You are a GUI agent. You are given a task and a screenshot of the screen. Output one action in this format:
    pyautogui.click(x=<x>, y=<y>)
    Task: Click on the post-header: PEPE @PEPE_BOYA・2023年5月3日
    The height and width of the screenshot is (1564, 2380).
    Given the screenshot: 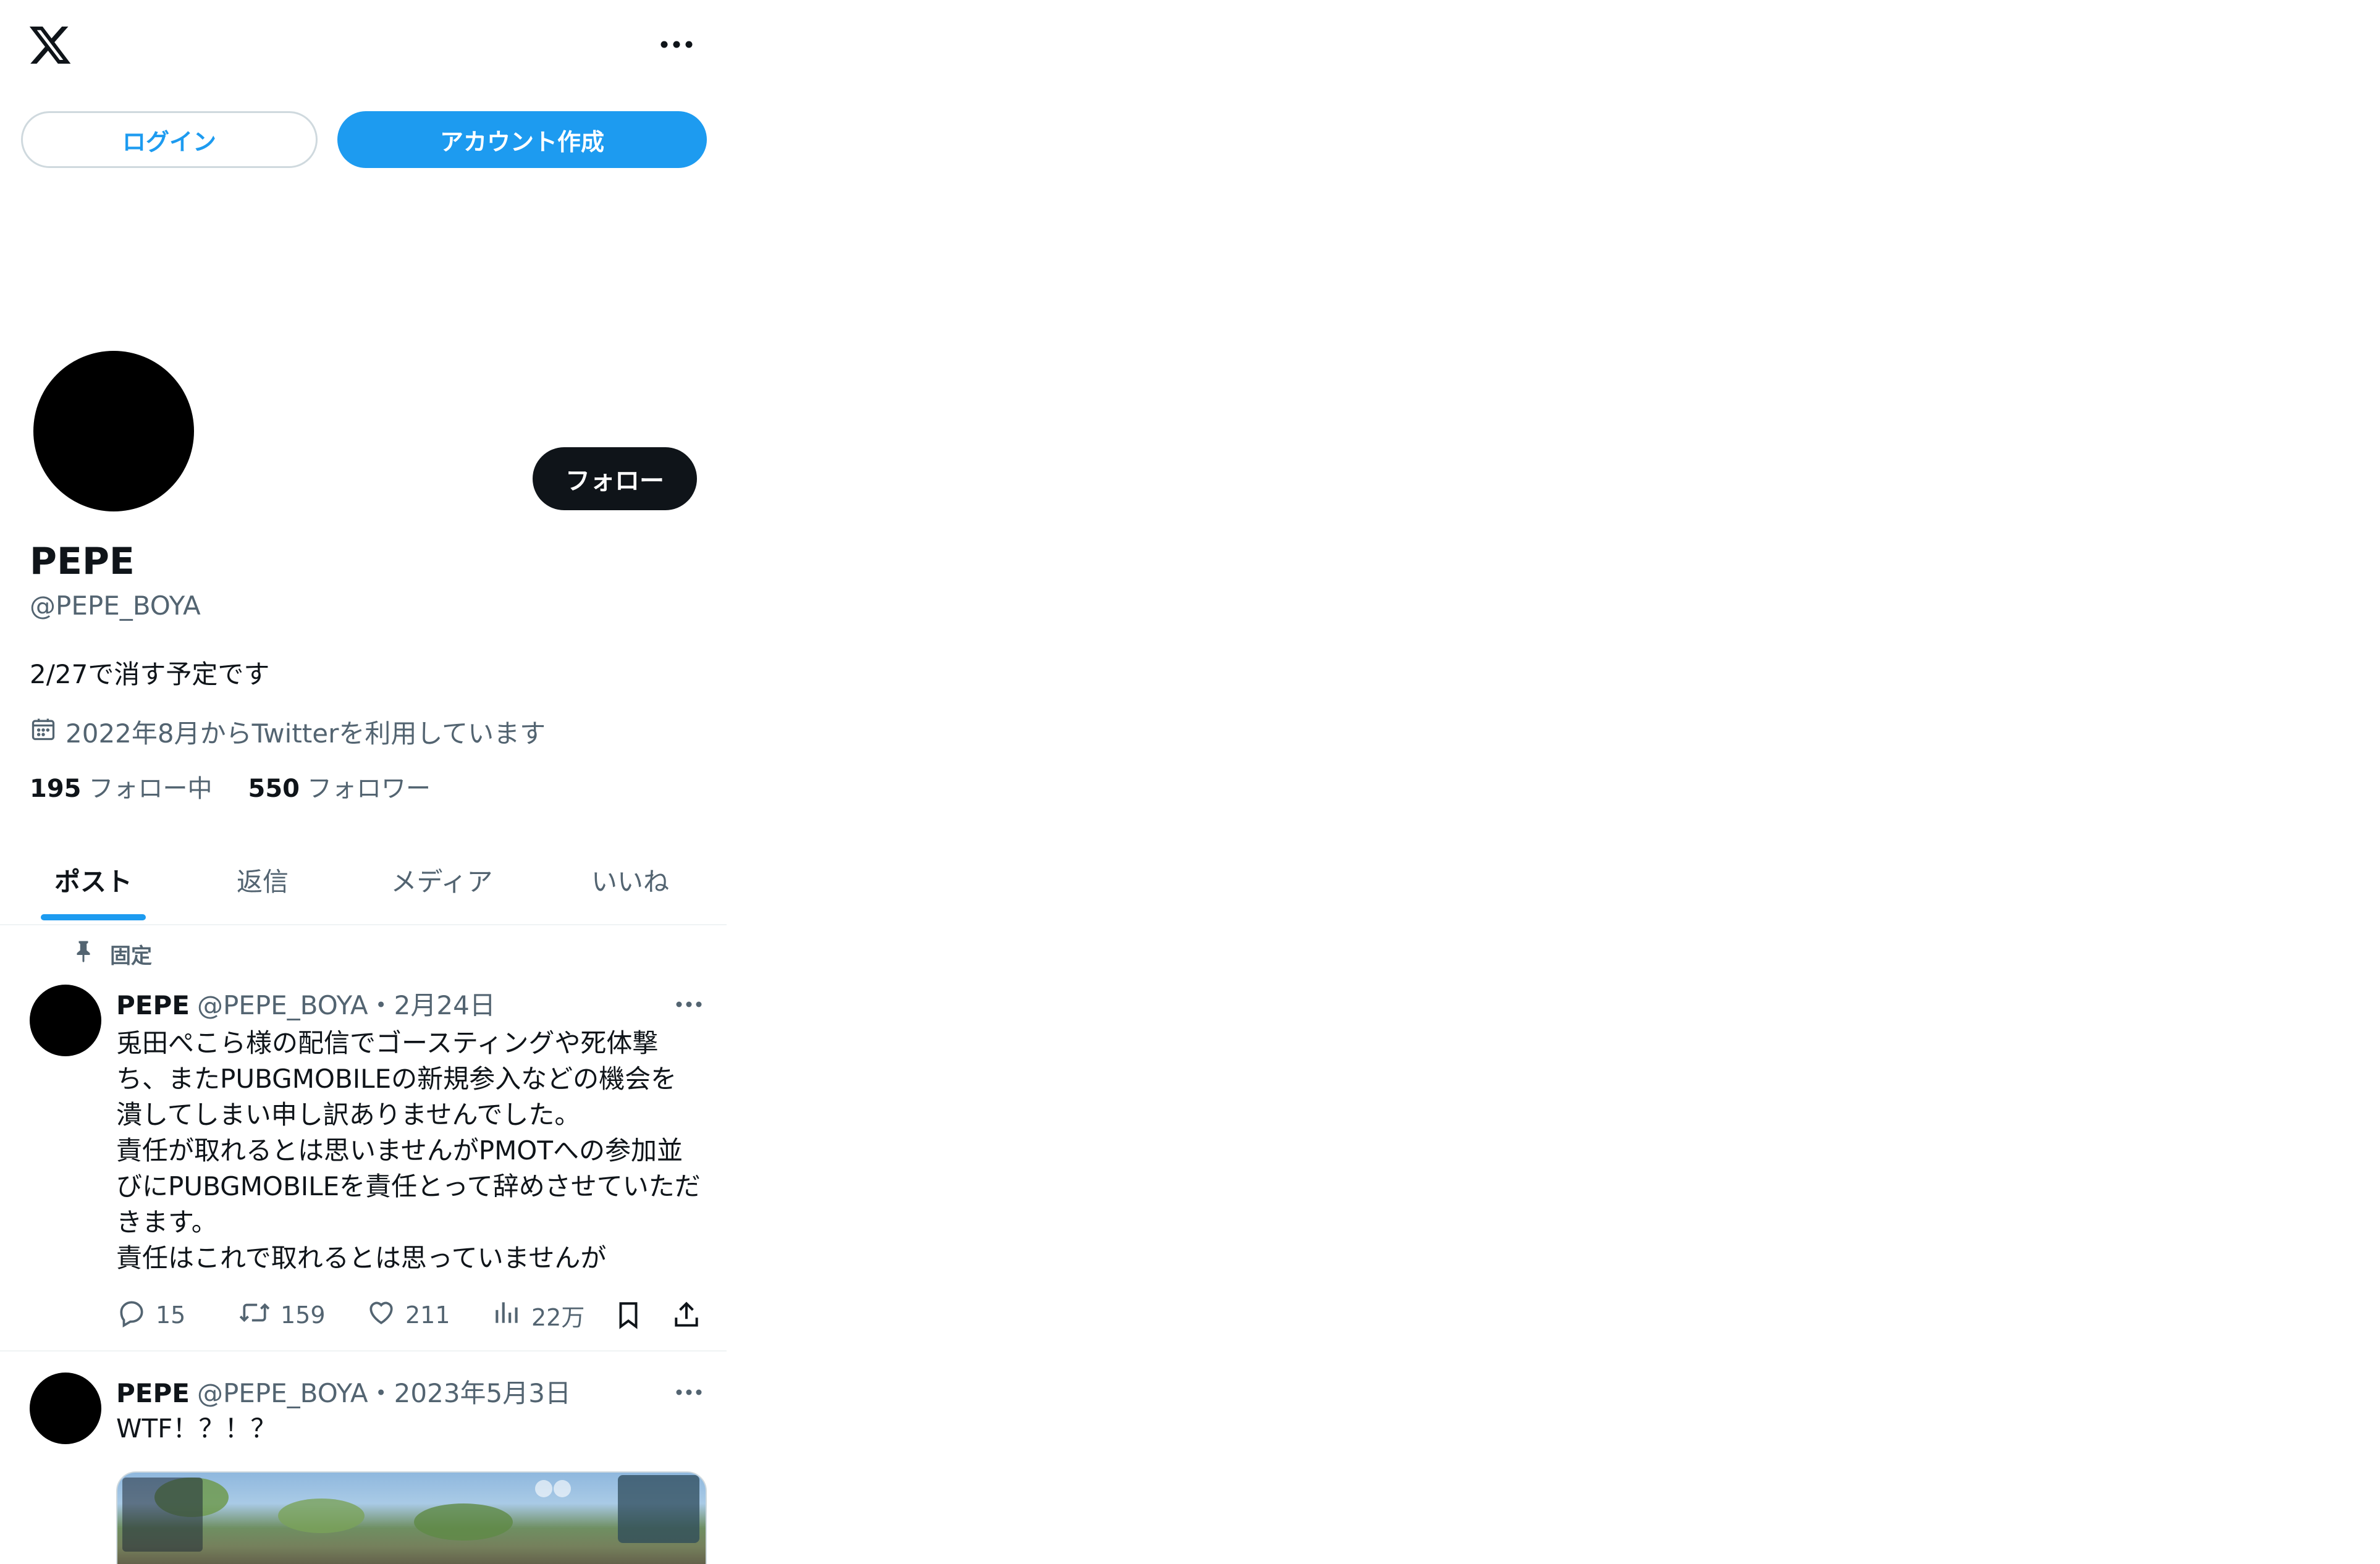 What is the action you would take?
    pyautogui.click(x=343, y=1391)
    